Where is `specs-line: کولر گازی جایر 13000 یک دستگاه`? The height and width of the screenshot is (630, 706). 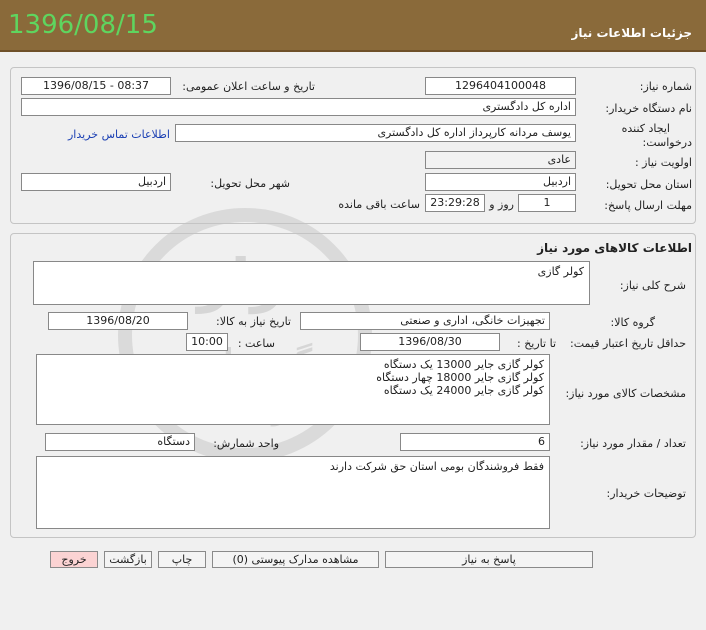
specs-line: کولر گازی جایر 13000 یک دستگاه is located at coordinates (463, 364).